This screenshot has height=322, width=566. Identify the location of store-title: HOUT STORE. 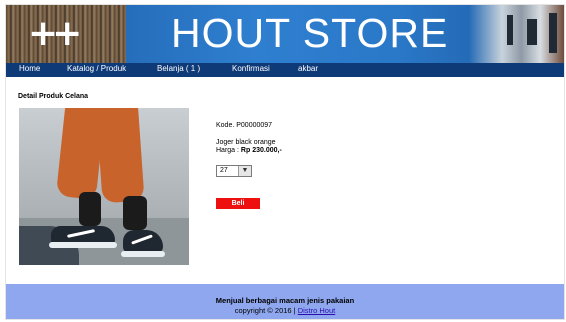
(310, 33).